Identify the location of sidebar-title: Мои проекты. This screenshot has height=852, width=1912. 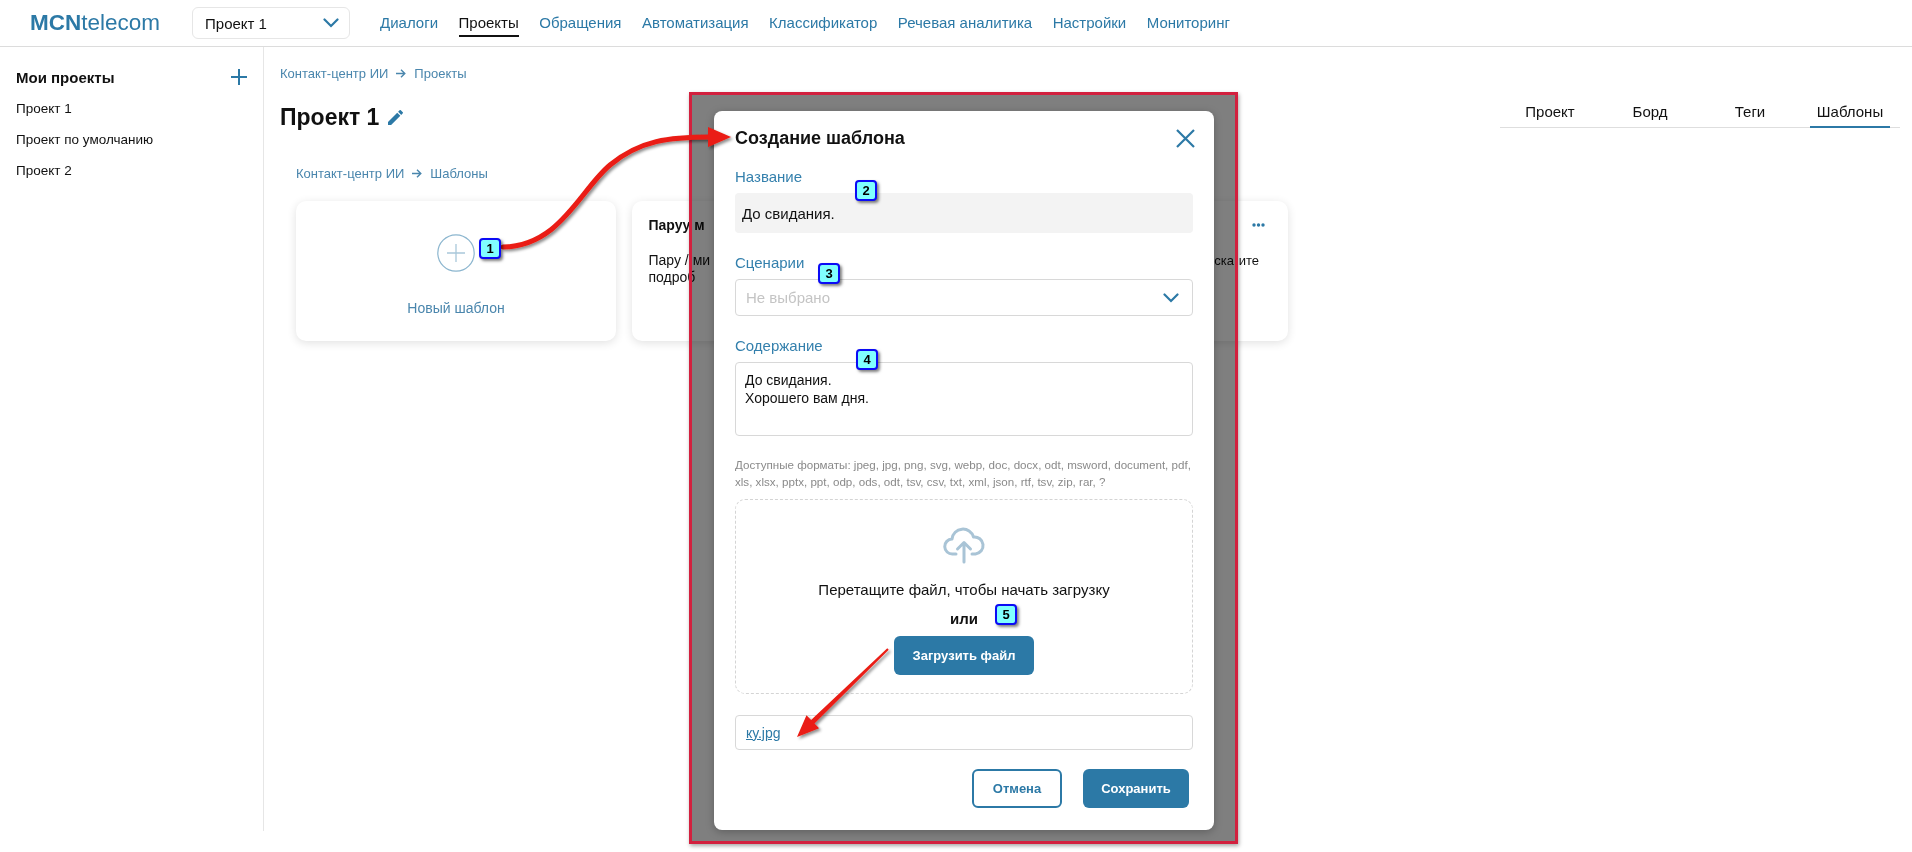
(65, 77).